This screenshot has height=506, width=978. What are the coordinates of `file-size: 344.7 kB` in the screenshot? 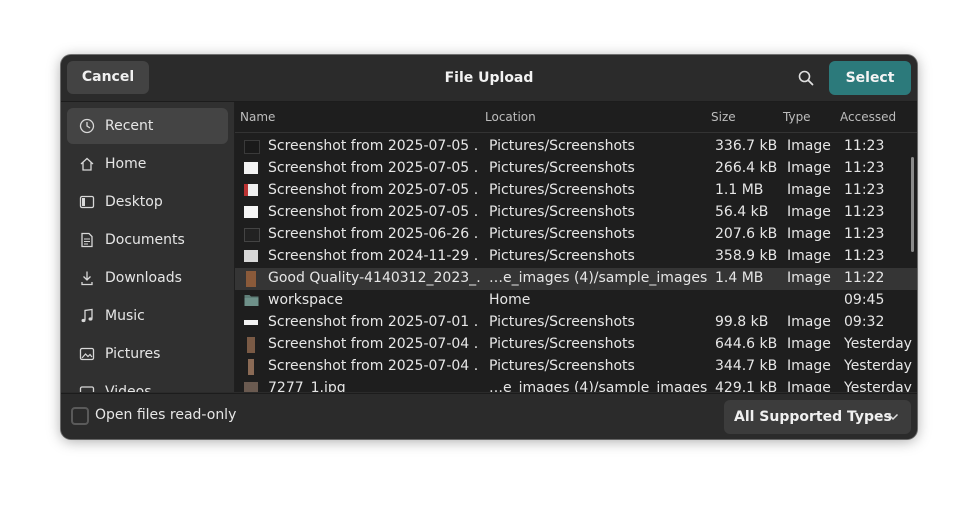 It's located at (746, 366).